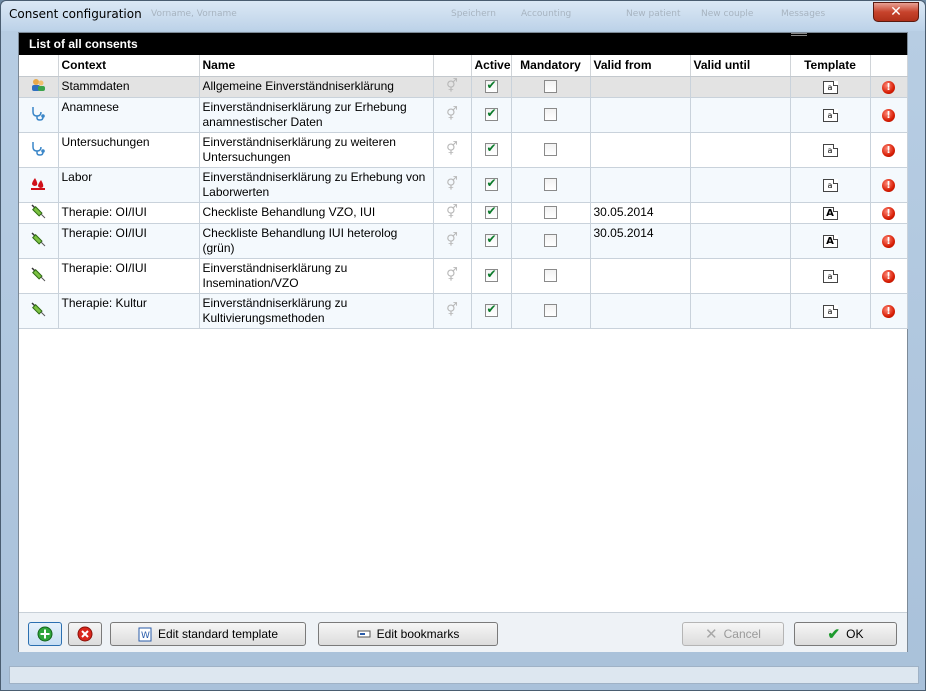  Describe the element at coordinates (208, 634) in the screenshot. I see `edit-standard-template-button: W Edit standard template` at that location.